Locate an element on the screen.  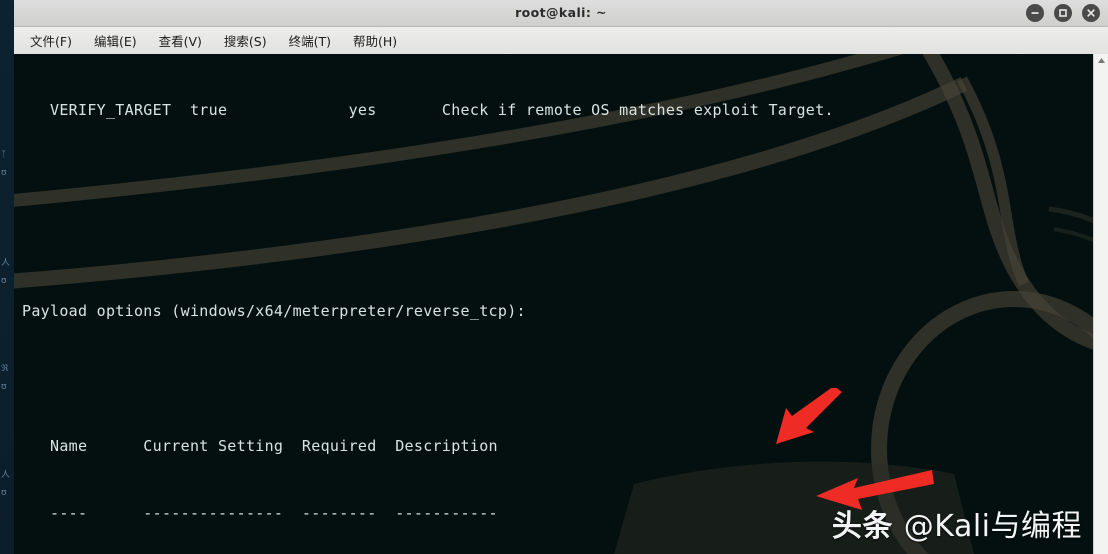
menu-terminal: 终端(T) is located at coordinates (310, 40).